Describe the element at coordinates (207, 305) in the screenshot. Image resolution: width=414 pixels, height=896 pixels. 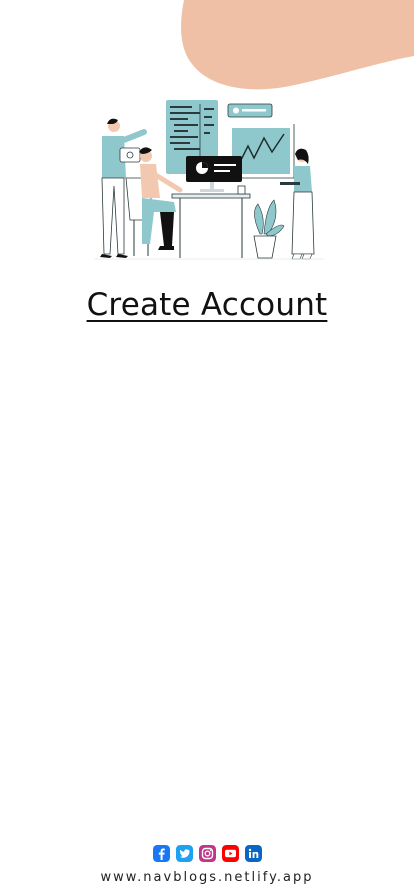
I see `page-title: Create Account` at that location.